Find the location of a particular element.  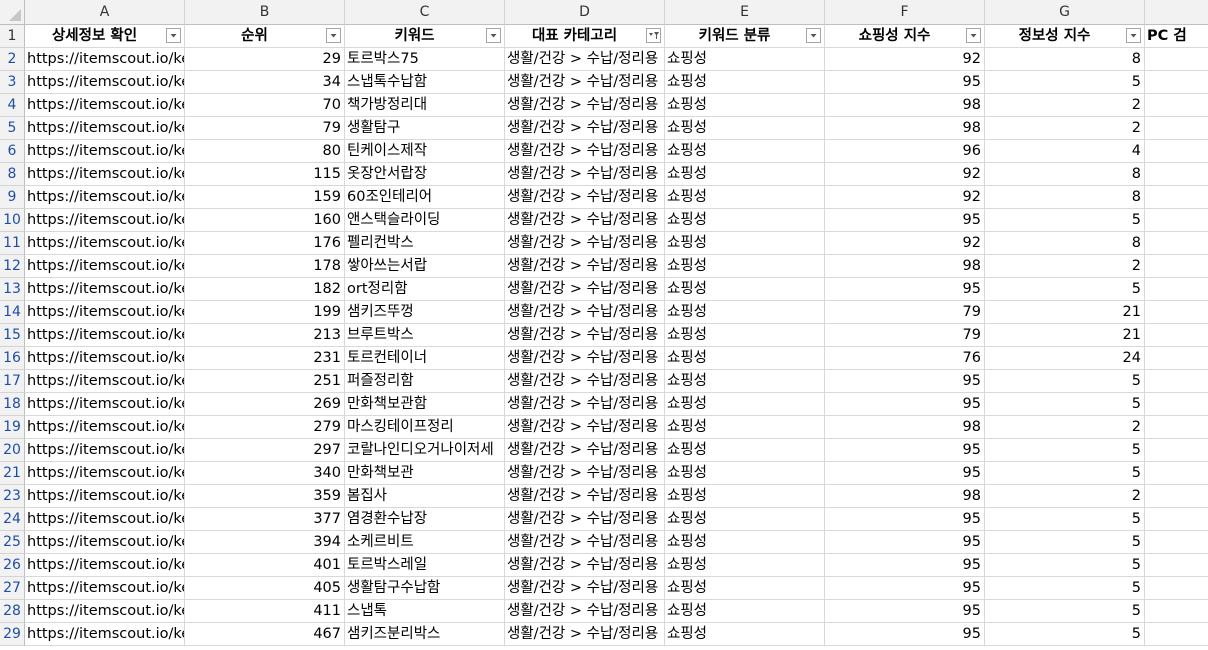

row-number: 23 is located at coordinates (12, 496).